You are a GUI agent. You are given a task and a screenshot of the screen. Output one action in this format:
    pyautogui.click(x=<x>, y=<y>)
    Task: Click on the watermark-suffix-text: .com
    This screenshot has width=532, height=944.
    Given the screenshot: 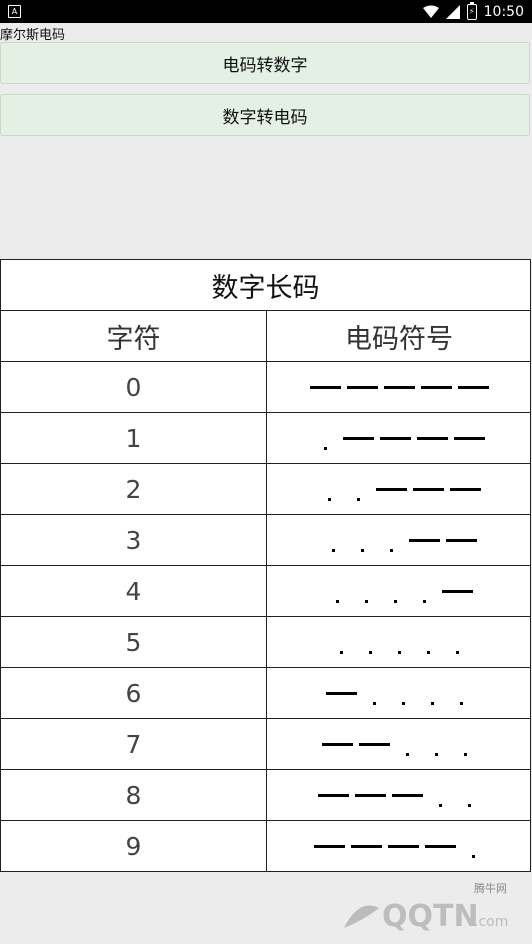 What is the action you would take?
    pyautogui.click(x=491, y=922)
    